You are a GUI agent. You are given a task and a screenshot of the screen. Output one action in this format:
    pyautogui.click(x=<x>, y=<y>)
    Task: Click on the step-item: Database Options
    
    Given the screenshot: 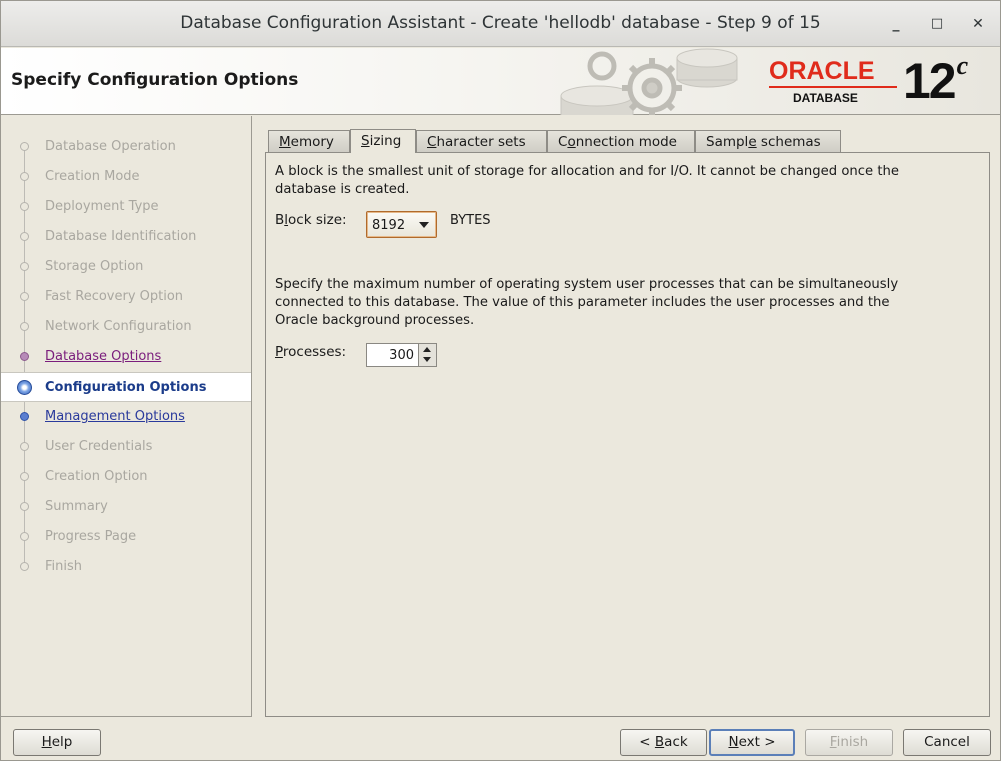 What is the action you would take?
    pyautogui.click(x=126, y=357)
    